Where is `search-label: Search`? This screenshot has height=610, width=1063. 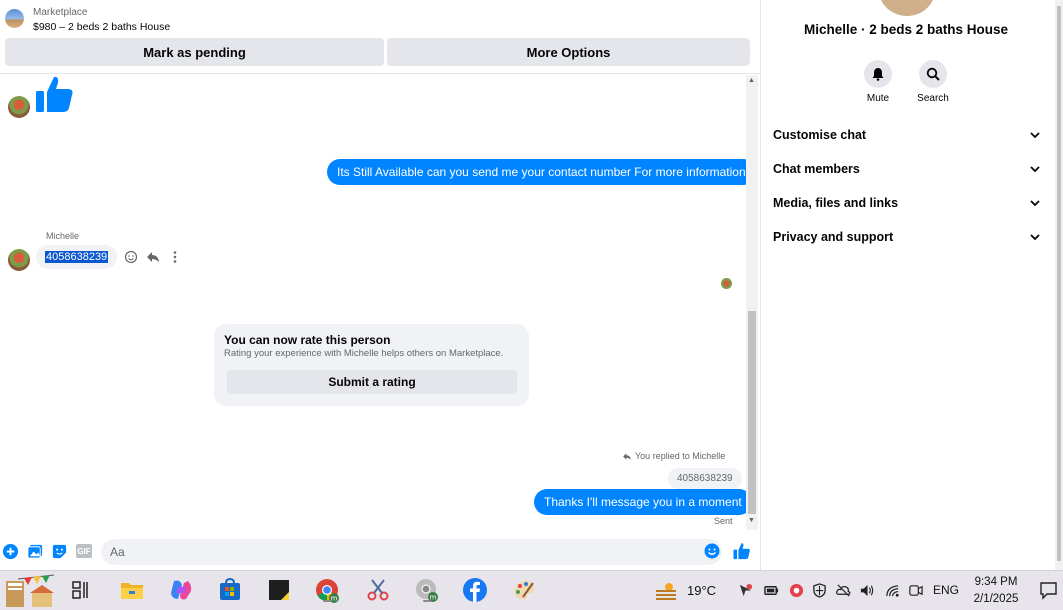
search-label: Search is located at coordinates (933, 98).